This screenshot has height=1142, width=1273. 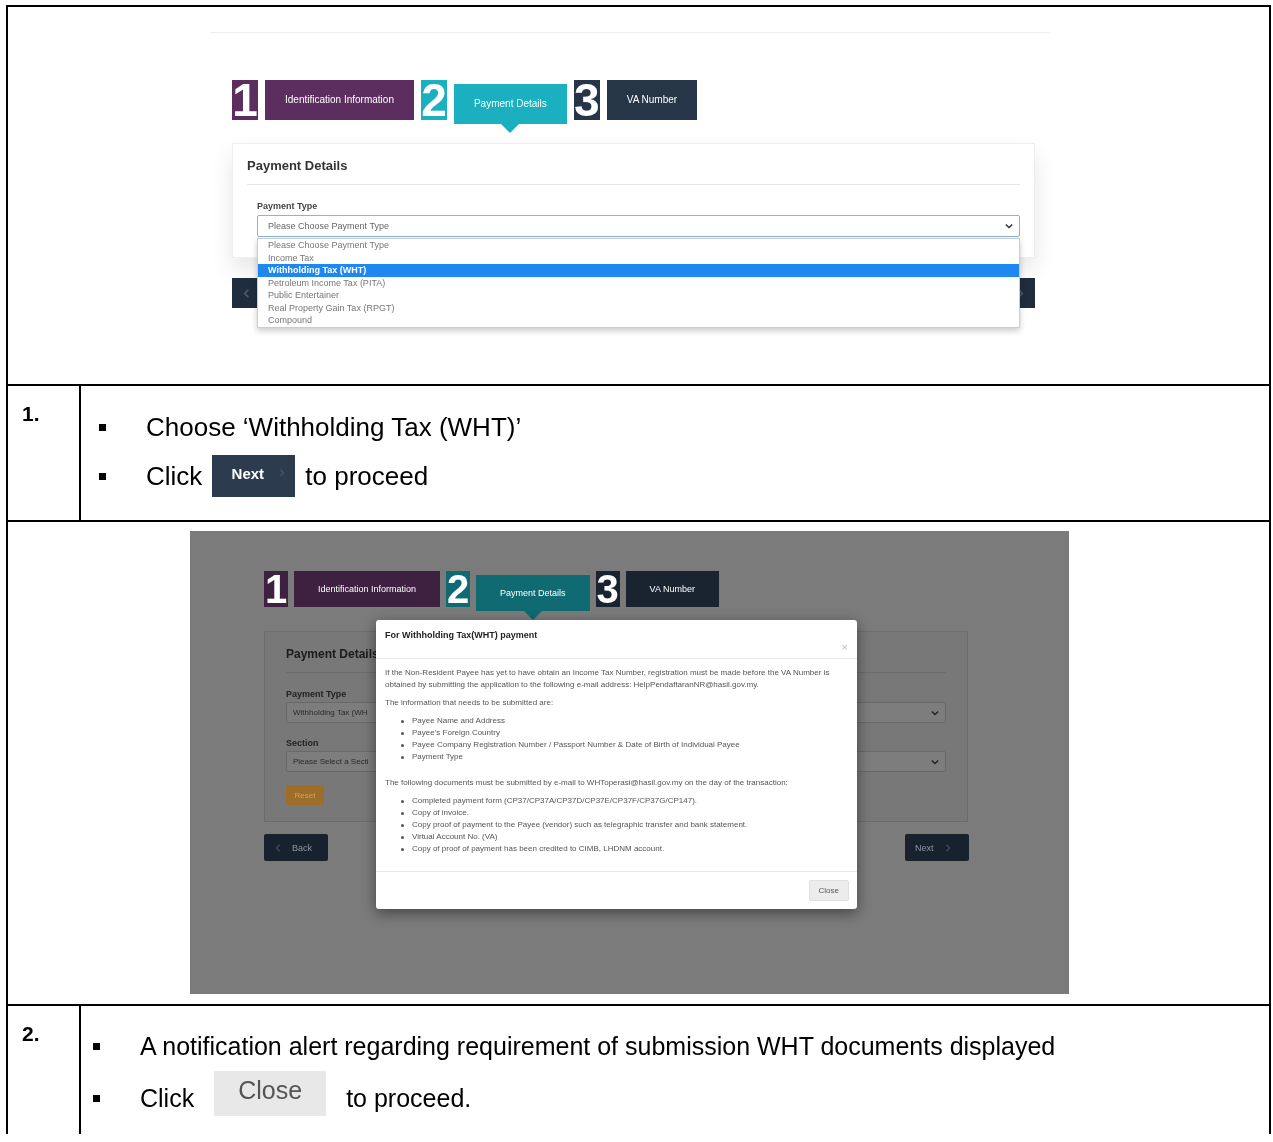 I want to click on select-field: Please Choose Payment Type, so click(x=638, y=226).